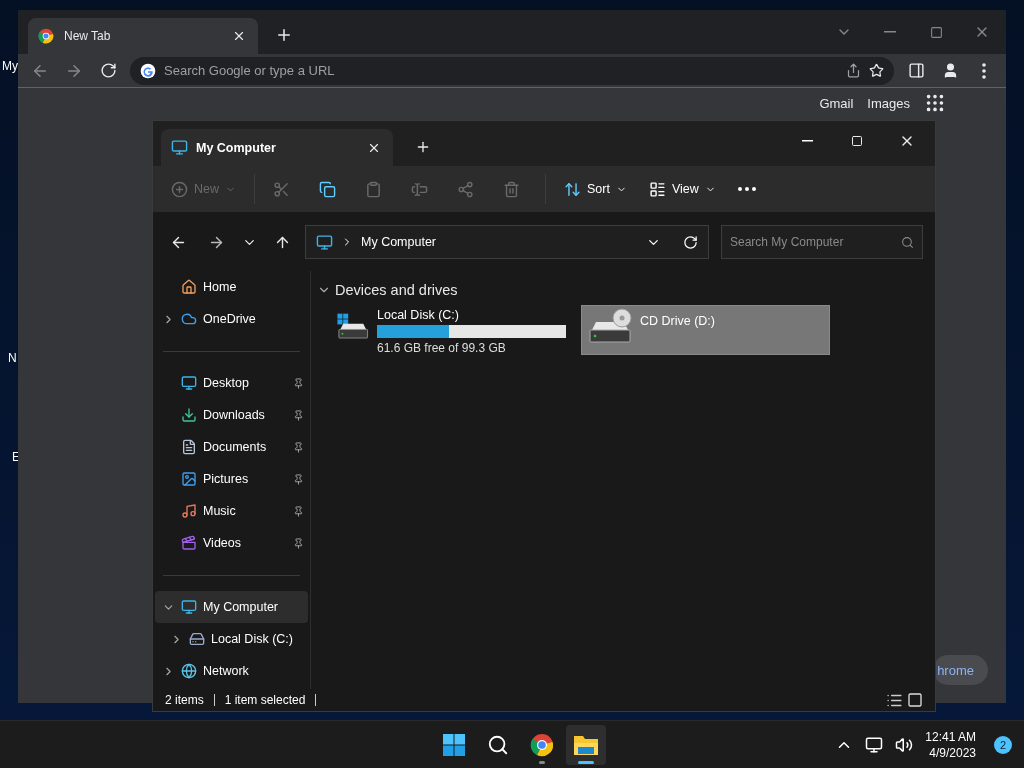  I want to click on nav-item: Network, so click(231, 671).